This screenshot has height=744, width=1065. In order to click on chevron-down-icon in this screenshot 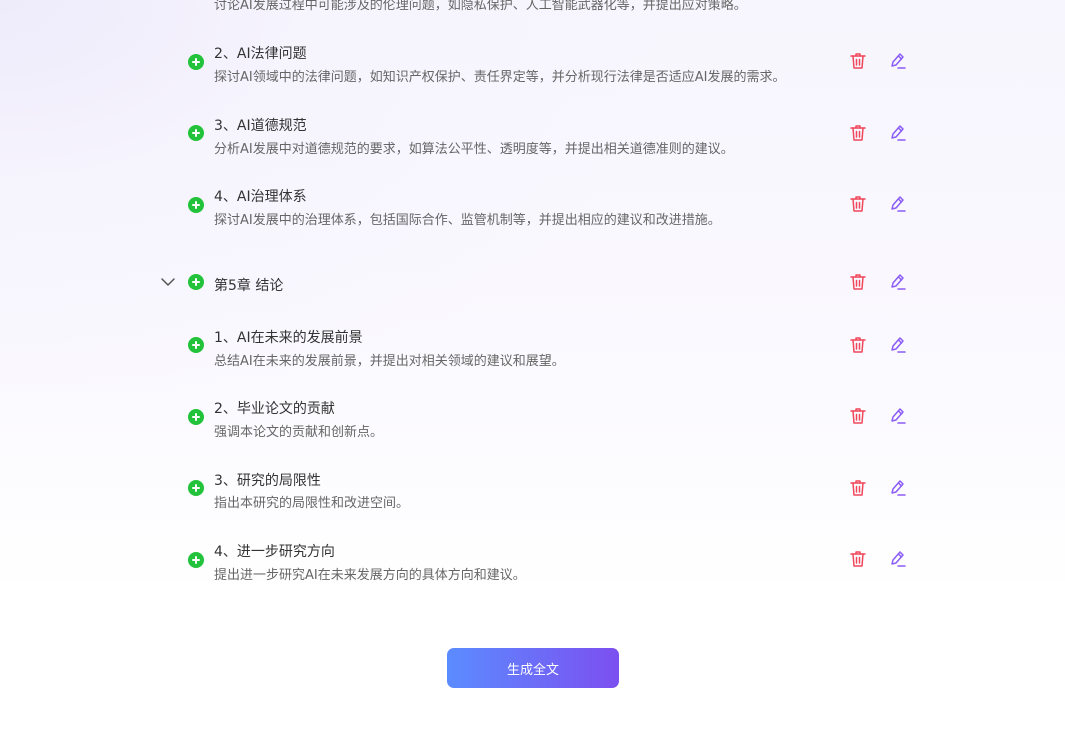, I will do `click(168, 282)`.